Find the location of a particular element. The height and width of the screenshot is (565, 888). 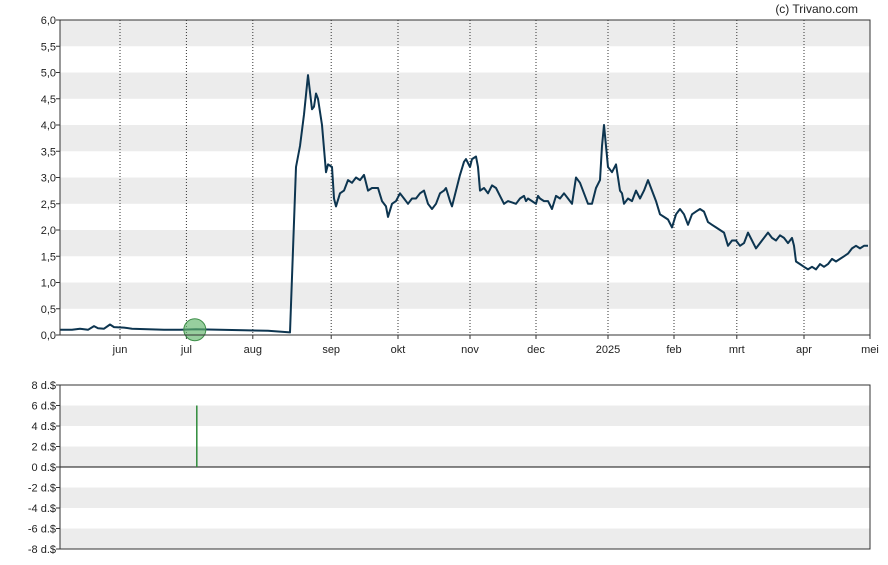

dividend-marker is located at coordinates (195, 330).